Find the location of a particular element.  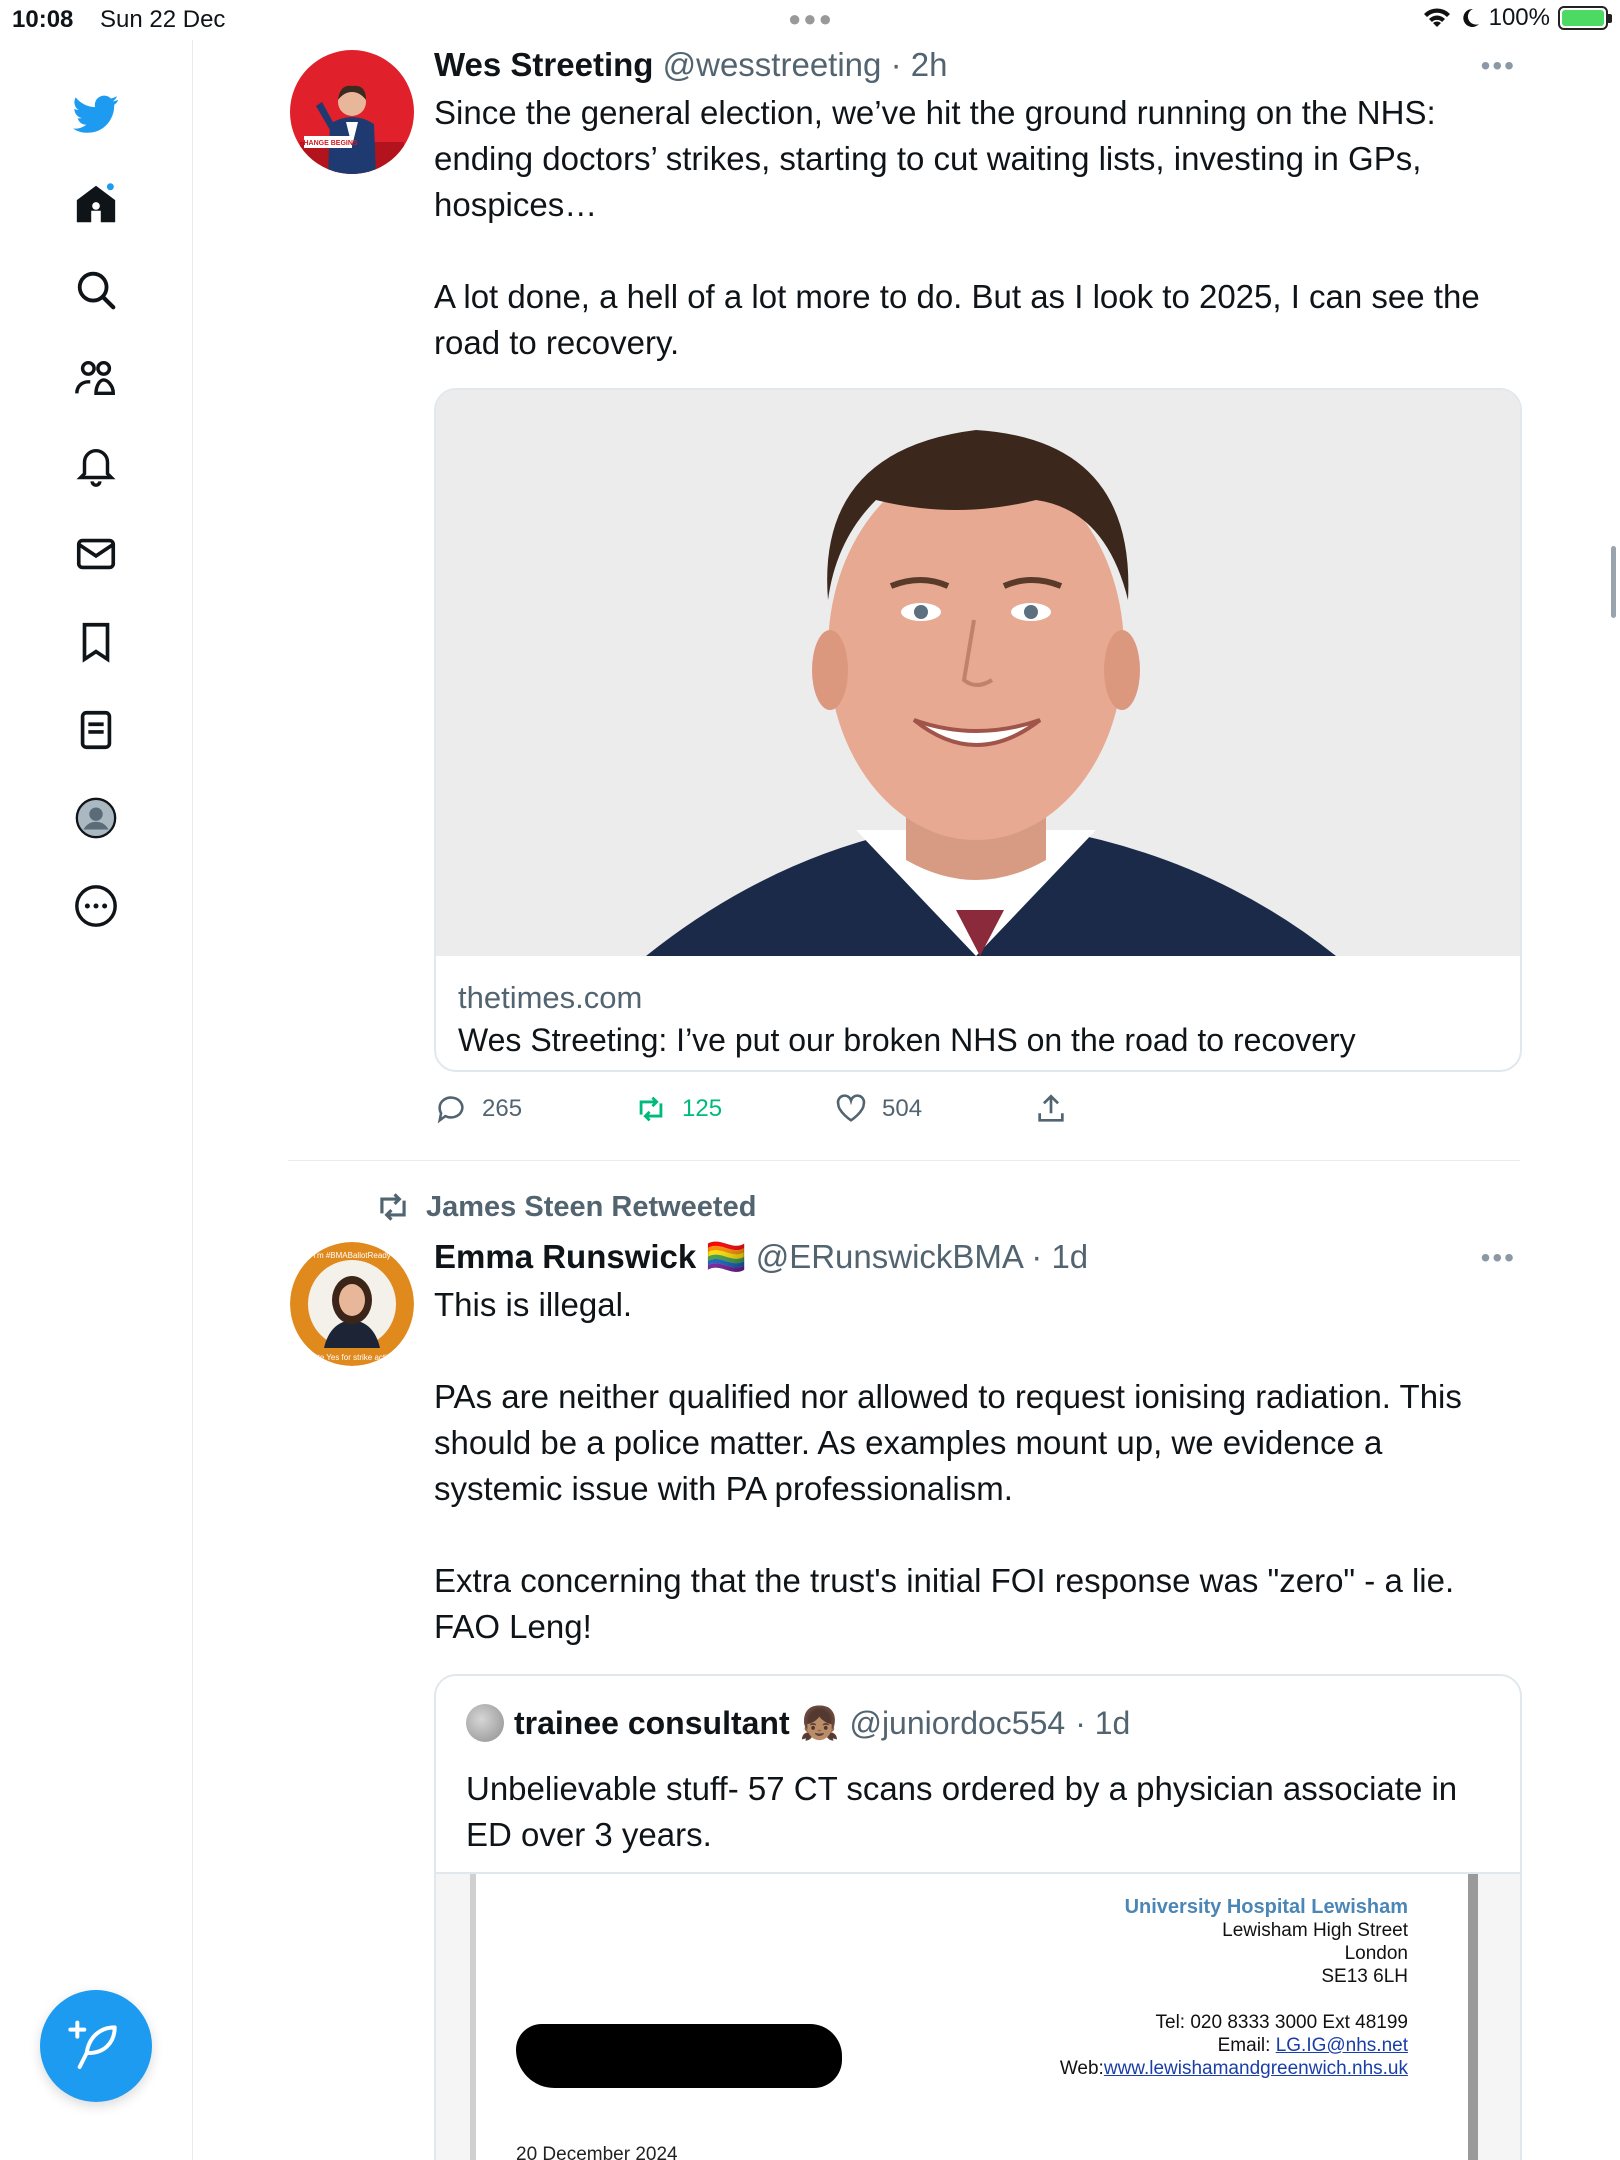

tweet-time: · 2h is located at coordinates (919, 64).